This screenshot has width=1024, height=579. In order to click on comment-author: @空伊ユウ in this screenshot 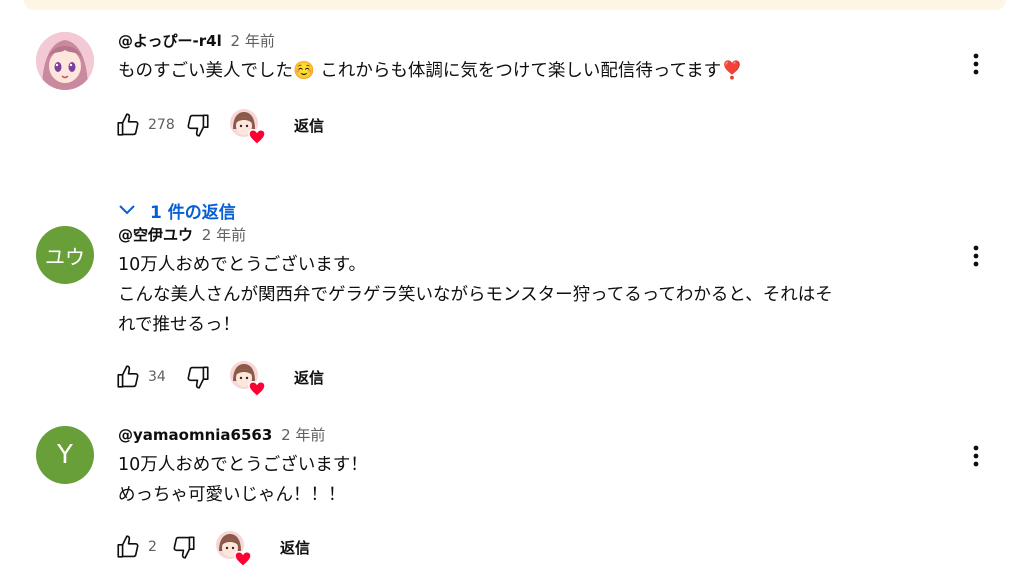, I will do `click(155, 235)`.